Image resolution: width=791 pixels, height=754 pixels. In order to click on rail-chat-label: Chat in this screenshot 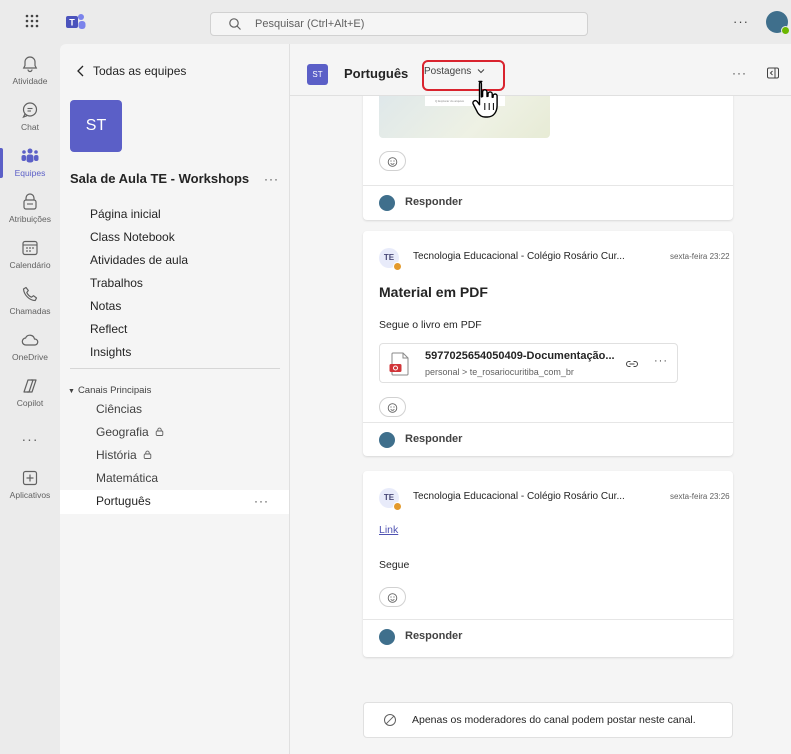, I will do `click(30, 127)`.